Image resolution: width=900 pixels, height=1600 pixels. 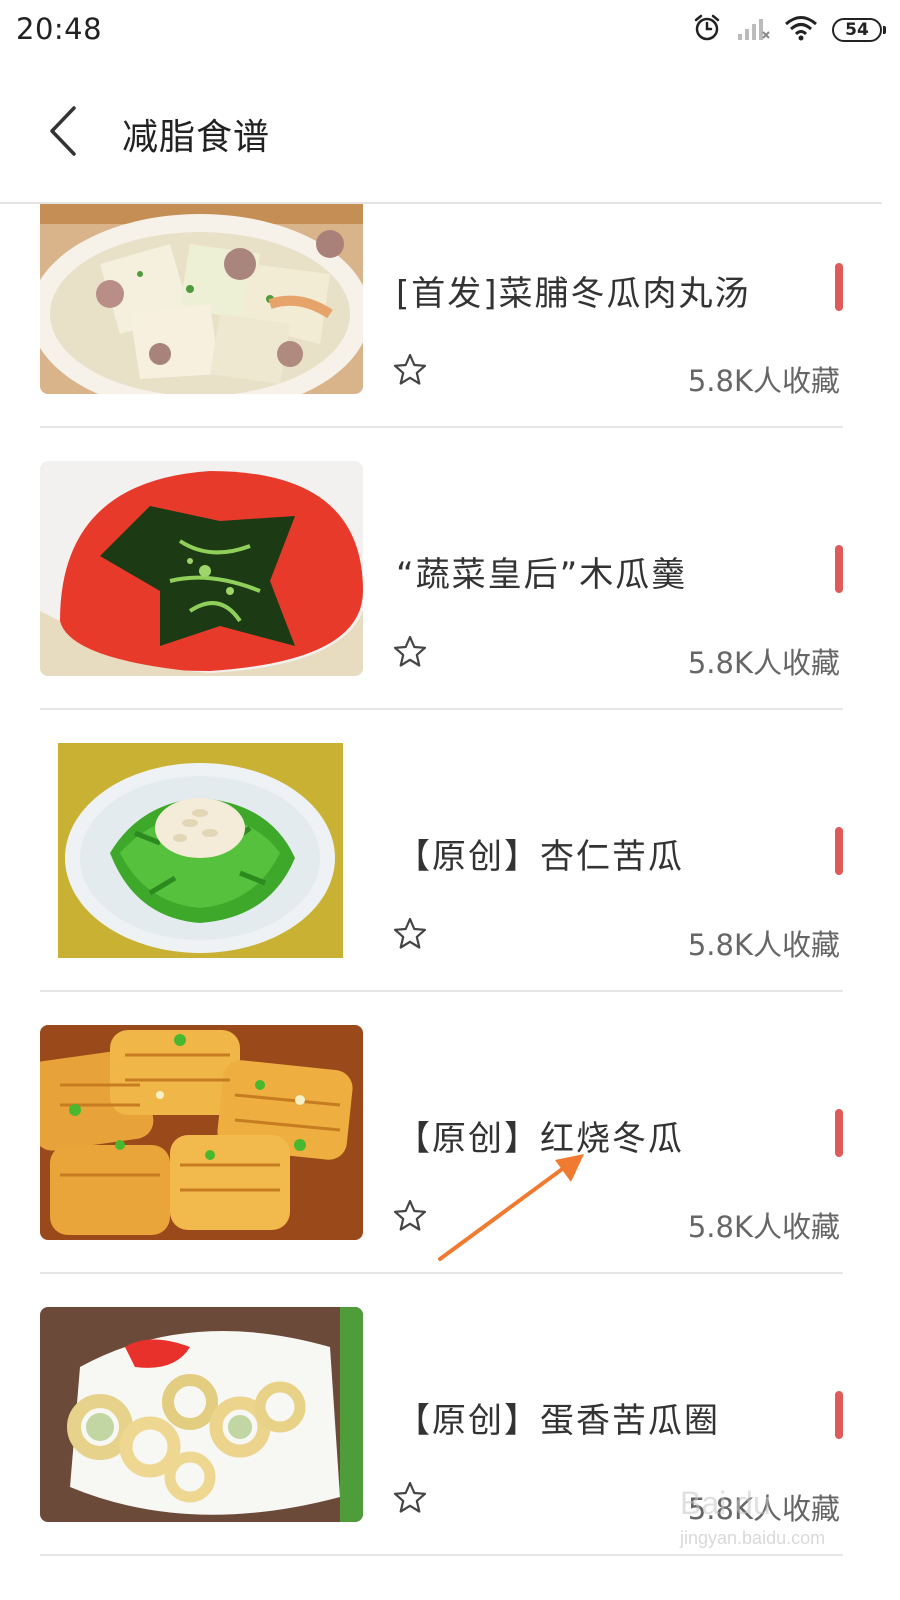 What do you see at coordinates (540, 1139) in the screenshot?
I see `recipe-title: 【原创】红烧冬瓜` at bounding box center [540, 1139].